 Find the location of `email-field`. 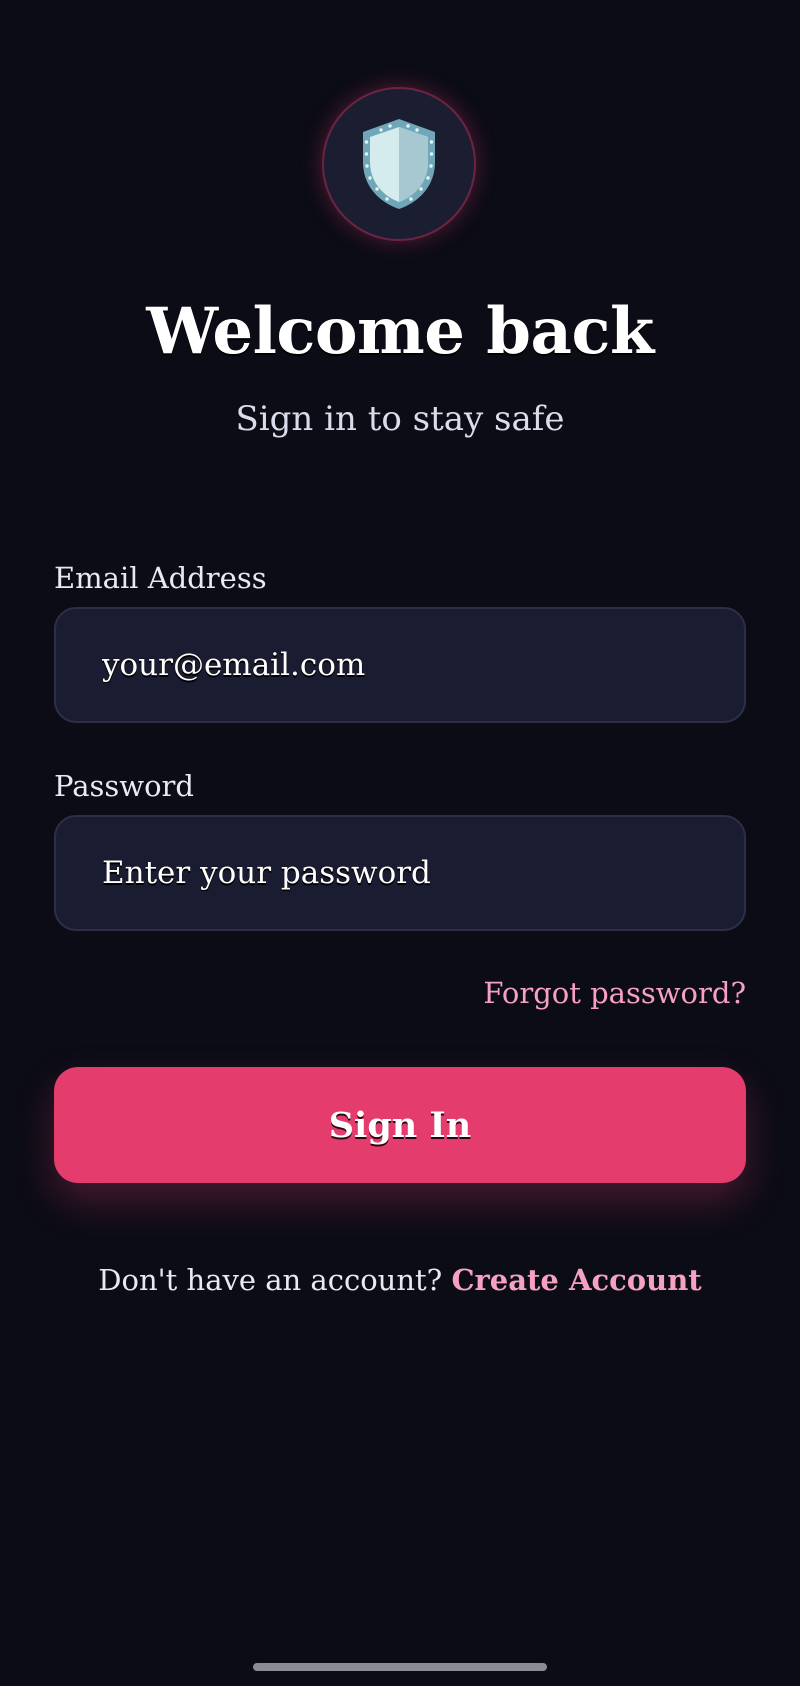

email-field is located at coordinates (400, 665).